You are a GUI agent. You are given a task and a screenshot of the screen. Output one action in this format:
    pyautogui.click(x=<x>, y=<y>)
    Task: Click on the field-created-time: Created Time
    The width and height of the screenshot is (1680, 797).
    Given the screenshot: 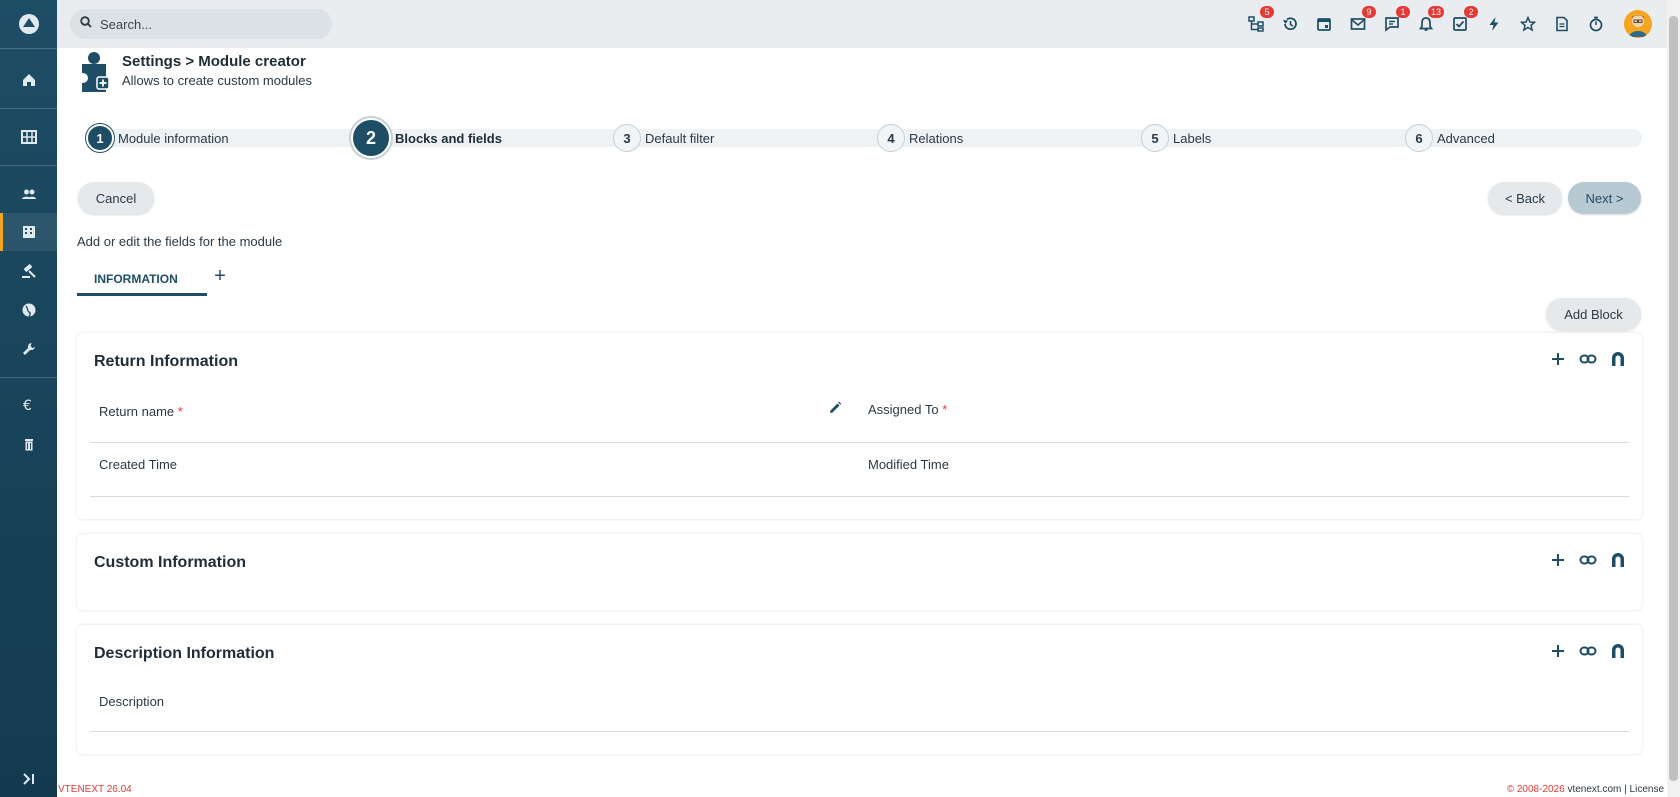 What is the action you would take?
    pyautogui.click(x=138, y=464)
    